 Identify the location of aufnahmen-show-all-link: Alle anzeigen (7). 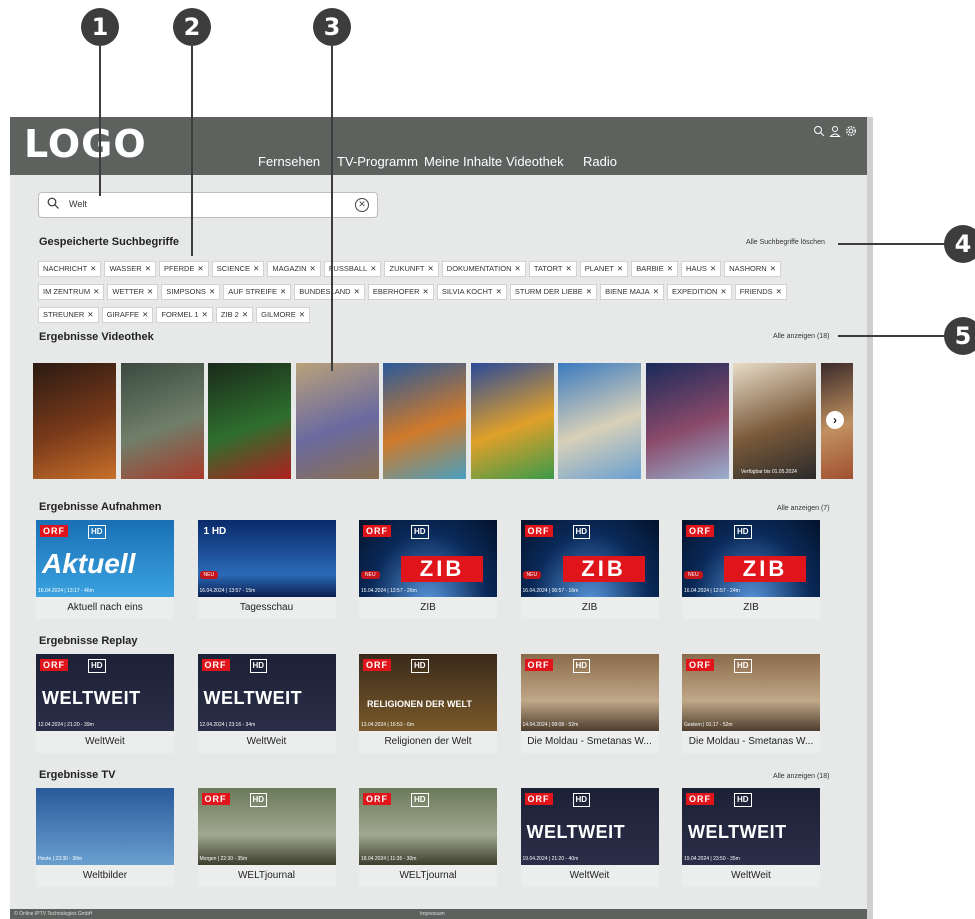
(803, 508).